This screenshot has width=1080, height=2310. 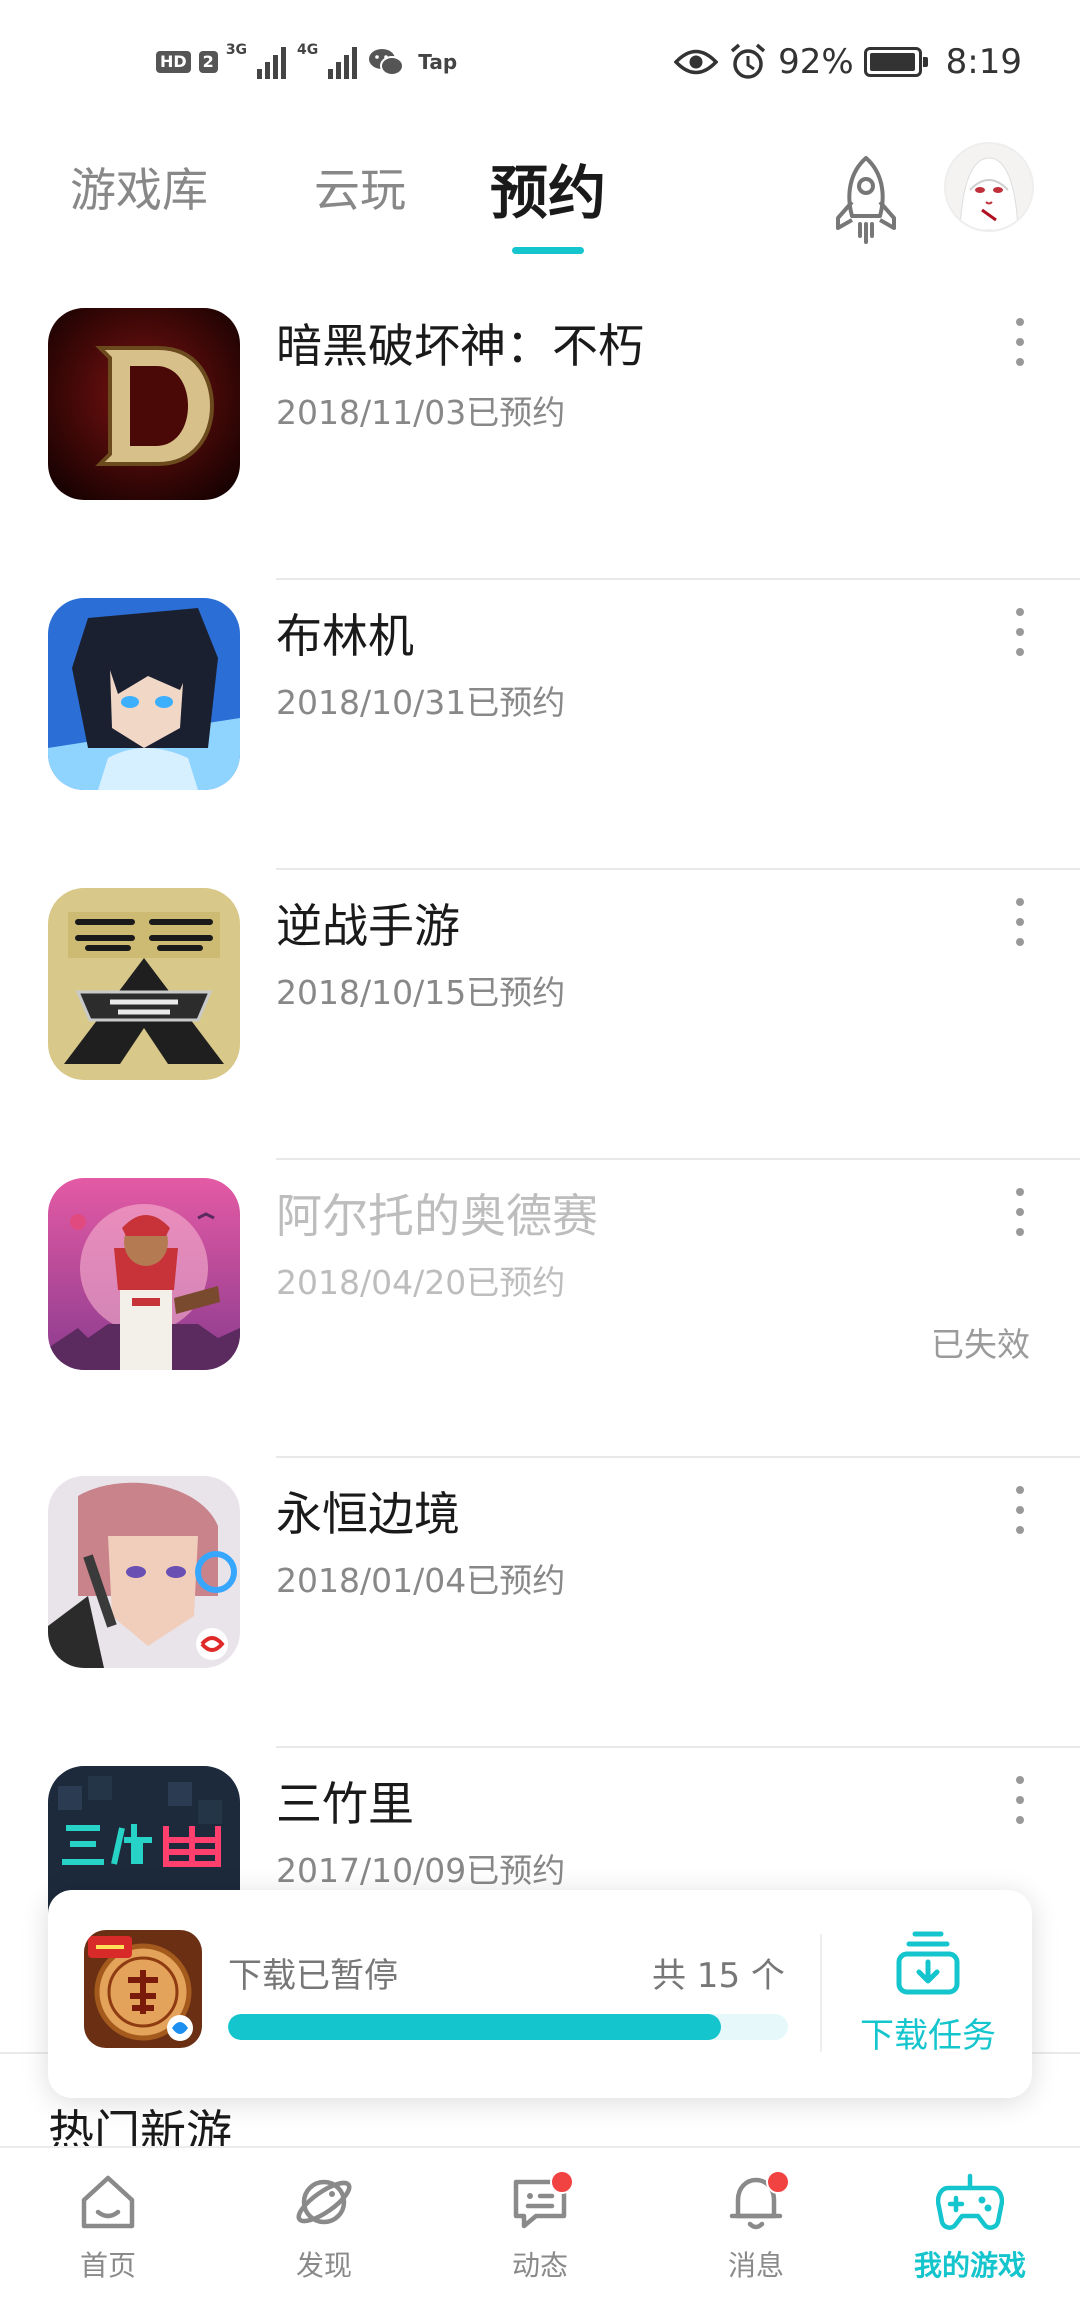 I want to click on nav-discover: 发现, so click(x=324, y=2227).